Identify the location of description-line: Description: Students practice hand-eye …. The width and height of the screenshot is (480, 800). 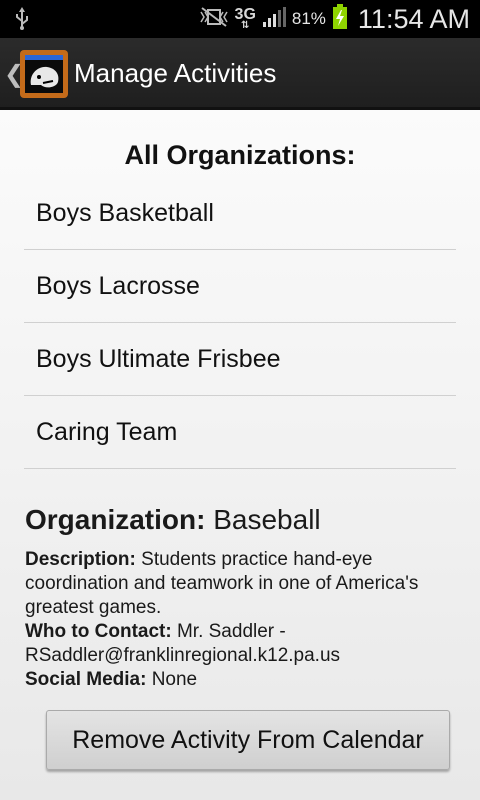
(245, 584).